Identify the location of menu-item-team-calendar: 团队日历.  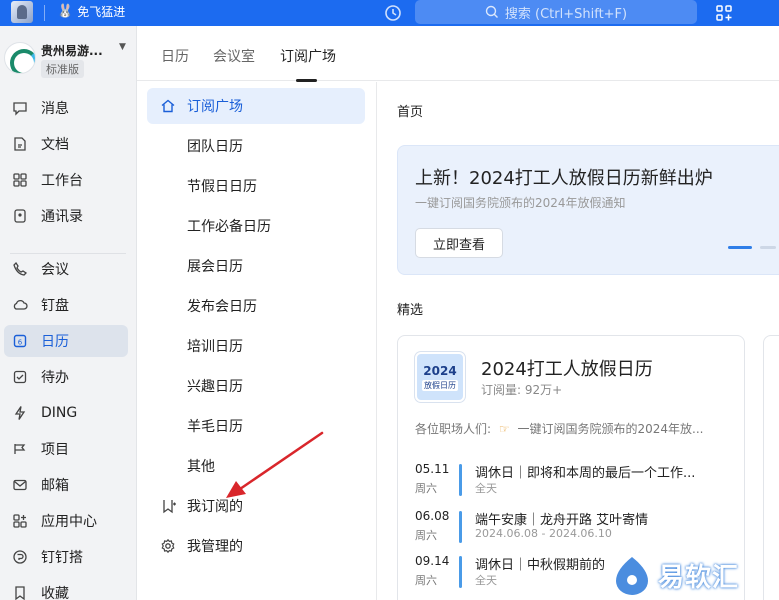
(256, 146).